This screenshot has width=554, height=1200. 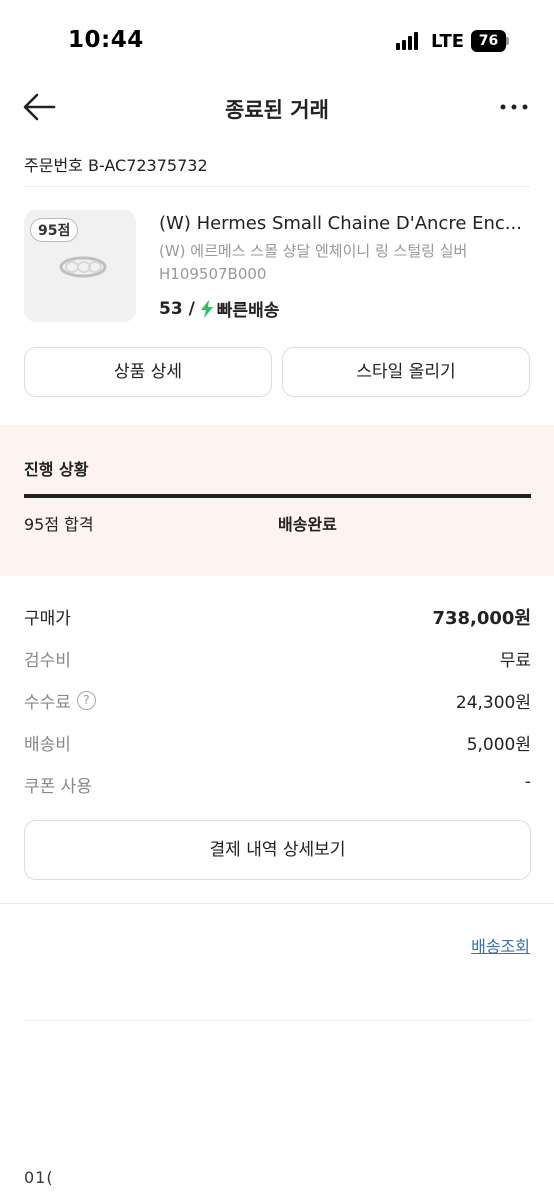 What do you see at coordinates (493, 703) in the screenshot?
I see `price-value: 24,300원` at bounding box center [493, 703].